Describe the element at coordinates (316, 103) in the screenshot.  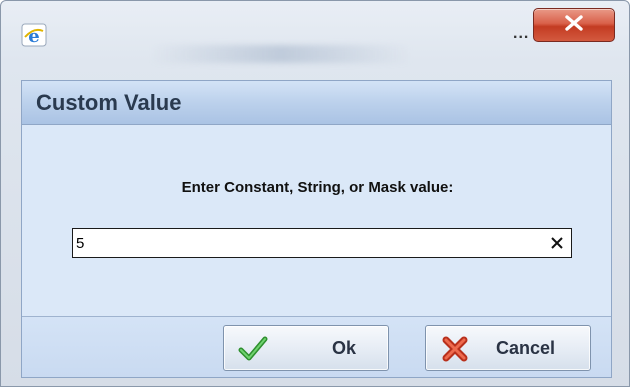
I see `dialog-header: Custom Value` at that location.